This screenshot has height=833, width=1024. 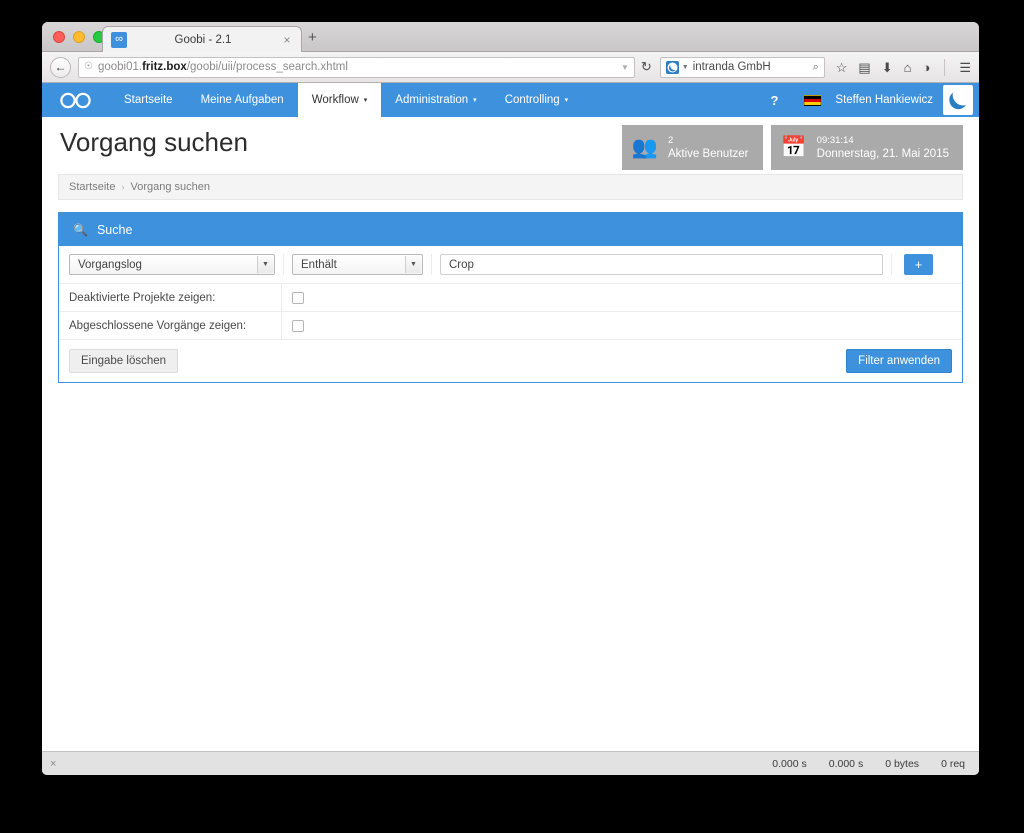 I want to click on goobi-logo-icon, so click(x=76, y=100).